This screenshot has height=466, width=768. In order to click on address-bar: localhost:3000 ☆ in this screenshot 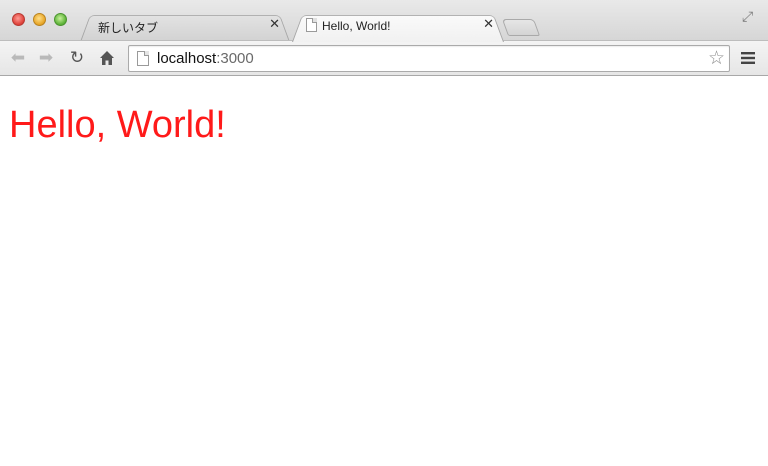, I will do `click(429, 58)`.